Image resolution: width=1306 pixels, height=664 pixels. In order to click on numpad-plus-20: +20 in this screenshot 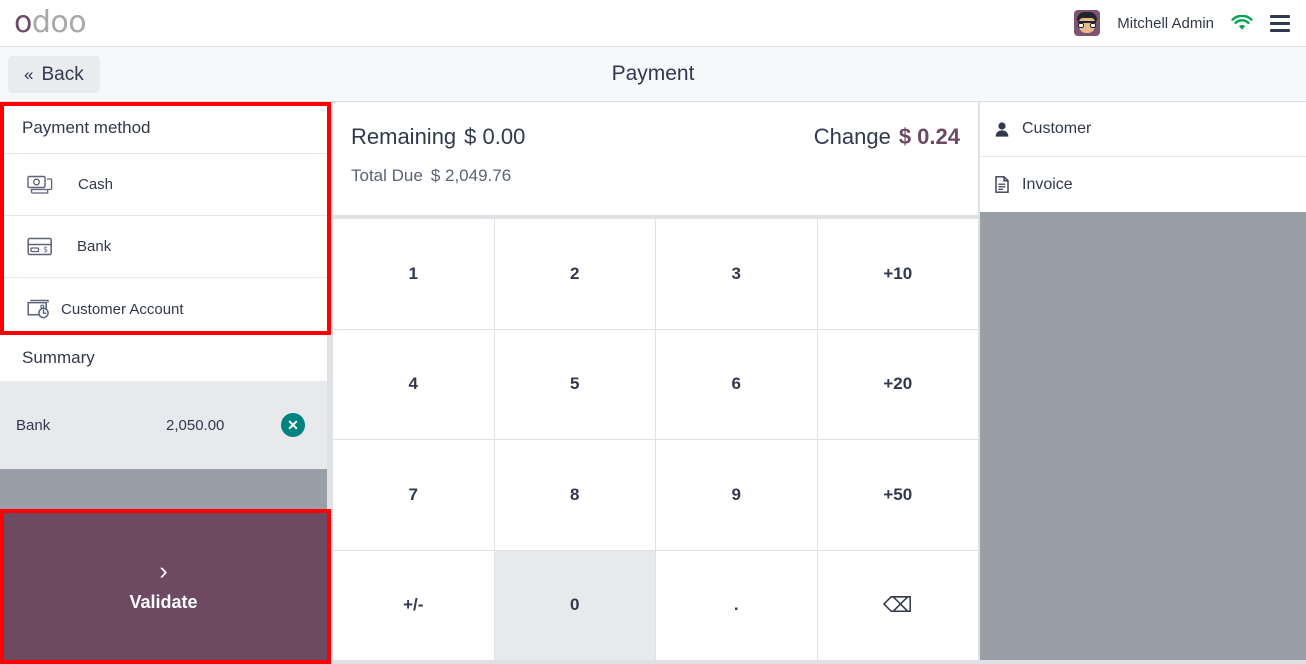, I will do `click(897, 384)`.